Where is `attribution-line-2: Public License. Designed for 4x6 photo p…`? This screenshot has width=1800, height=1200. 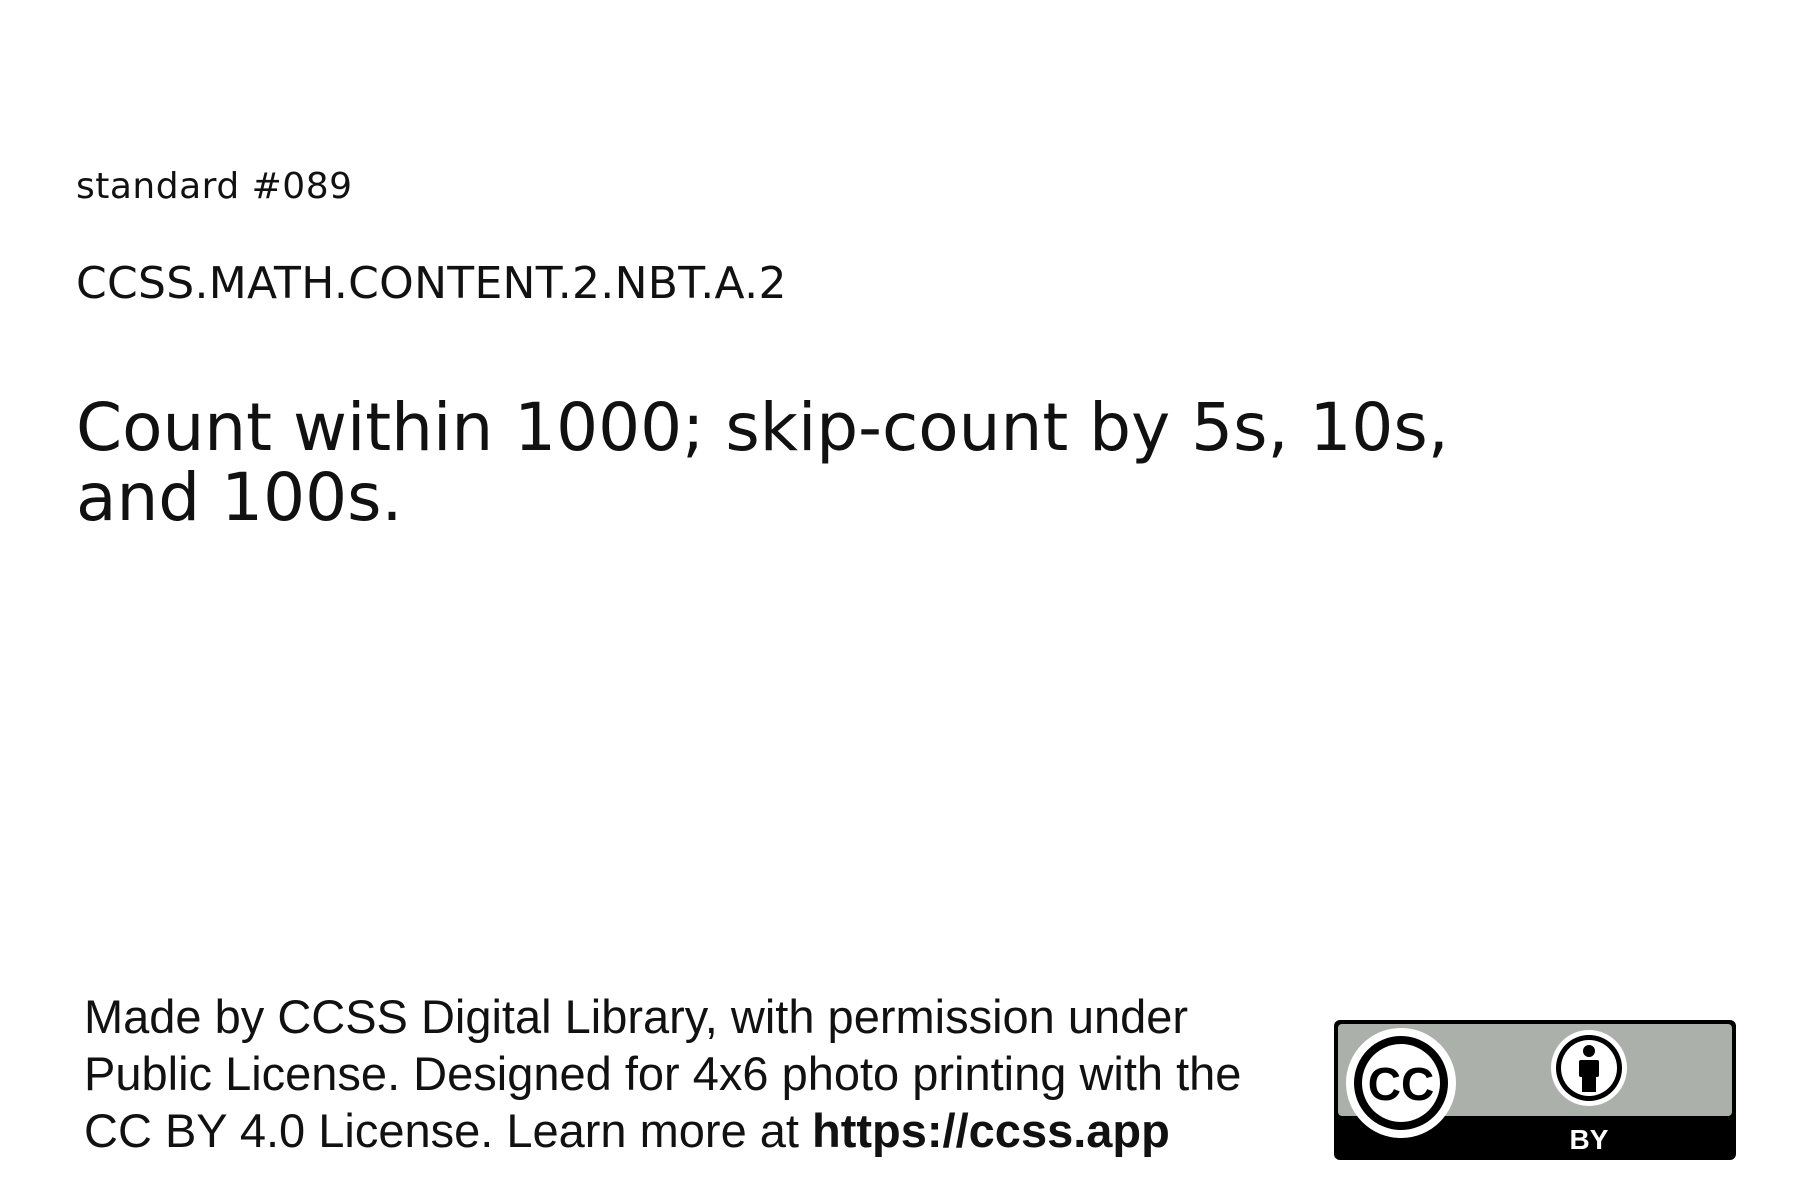
attribution-line-2: Public License. Designed for 4x6 photo p… is located at coordinates (663, 1073).